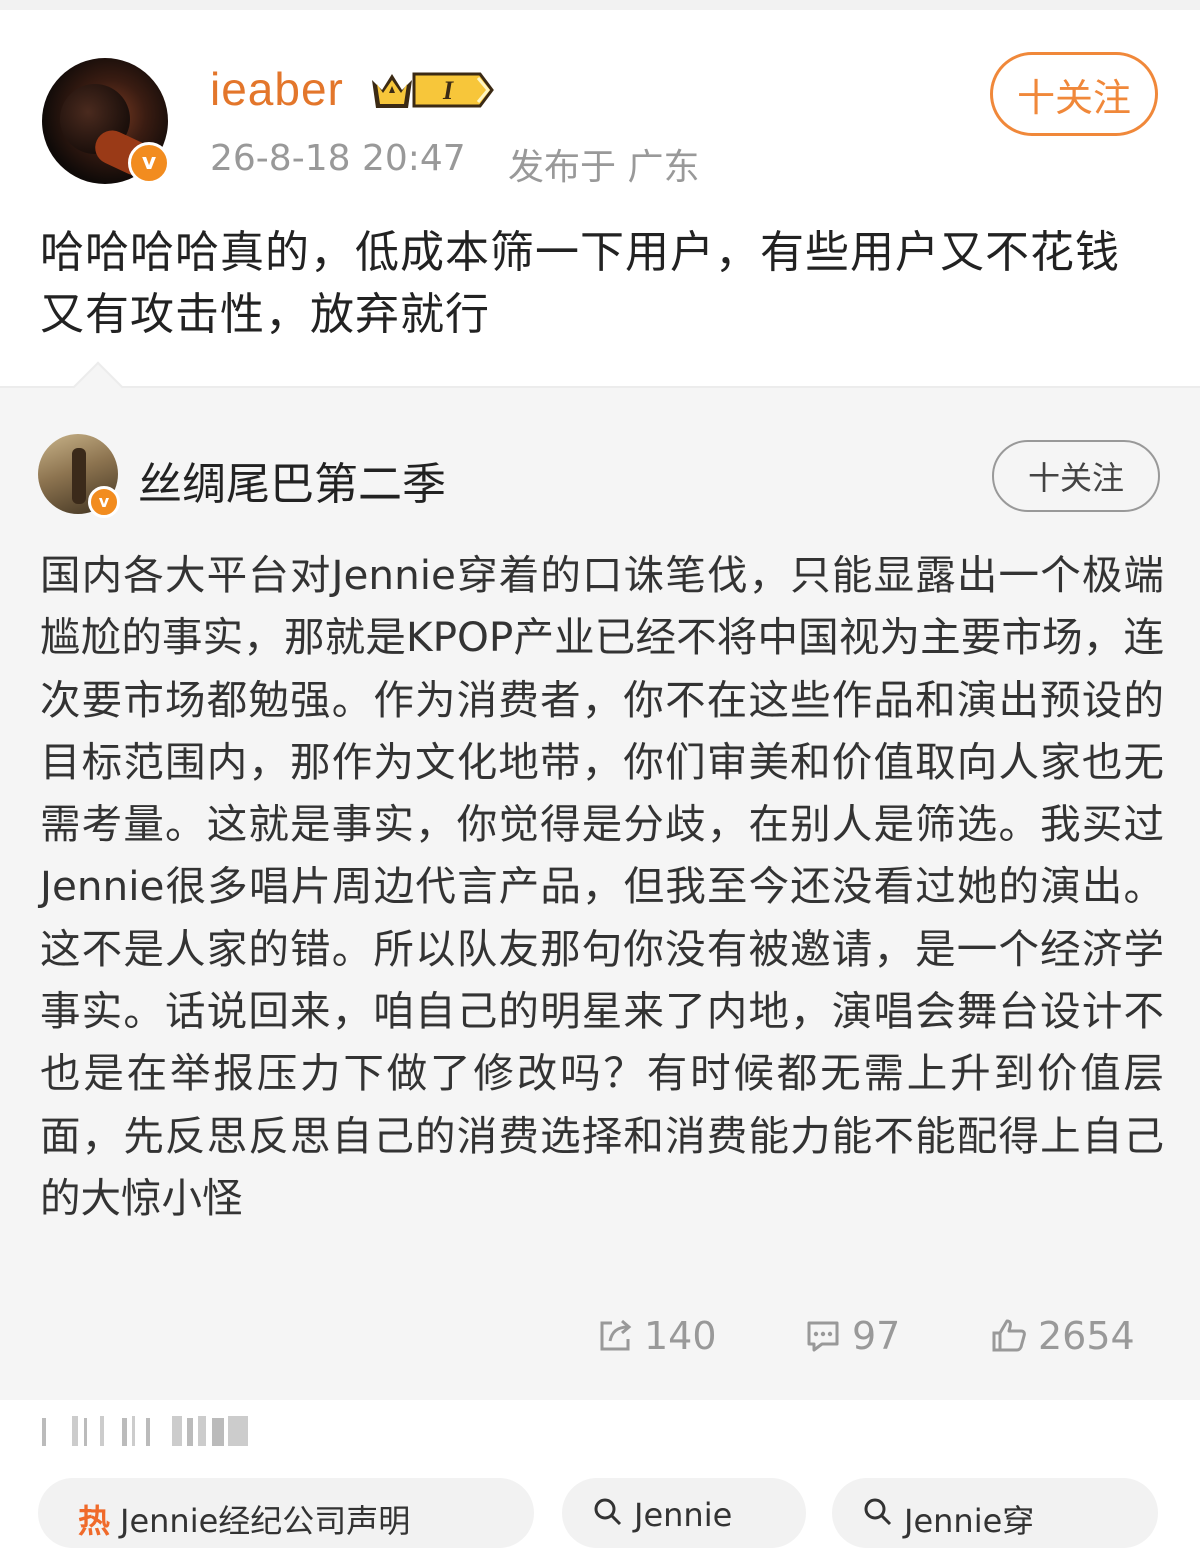 Image resolution: width=1200 pixels, height=1548 pixels. I want to click on hot-icon: 热, so click(94, 1521).